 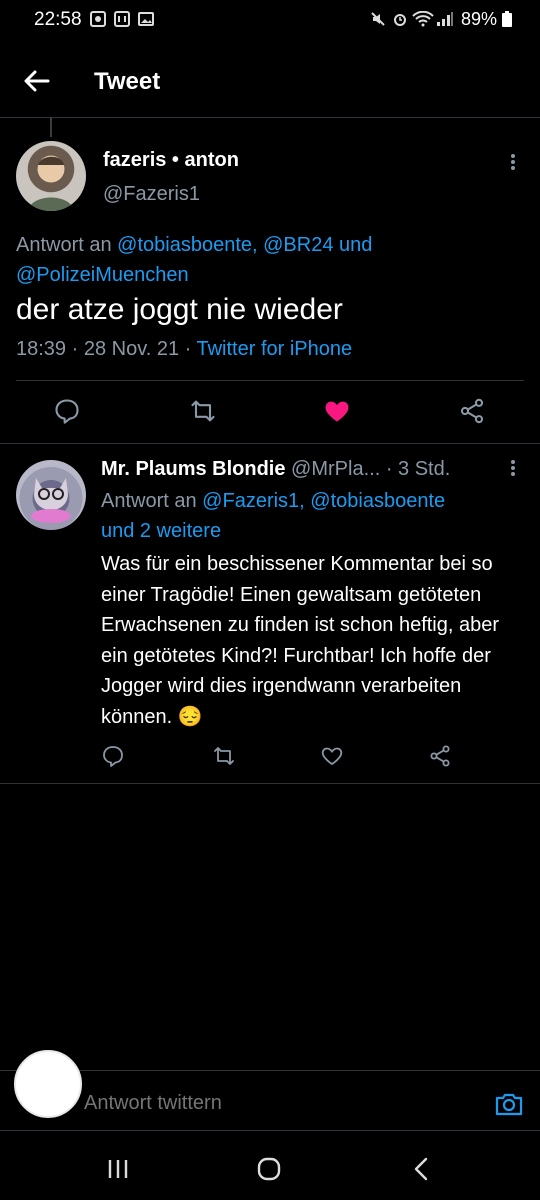 What do you see at coordinates (400, 21) in the screenshot?
I see `alarm-icon` at bounding box center [400, 21].